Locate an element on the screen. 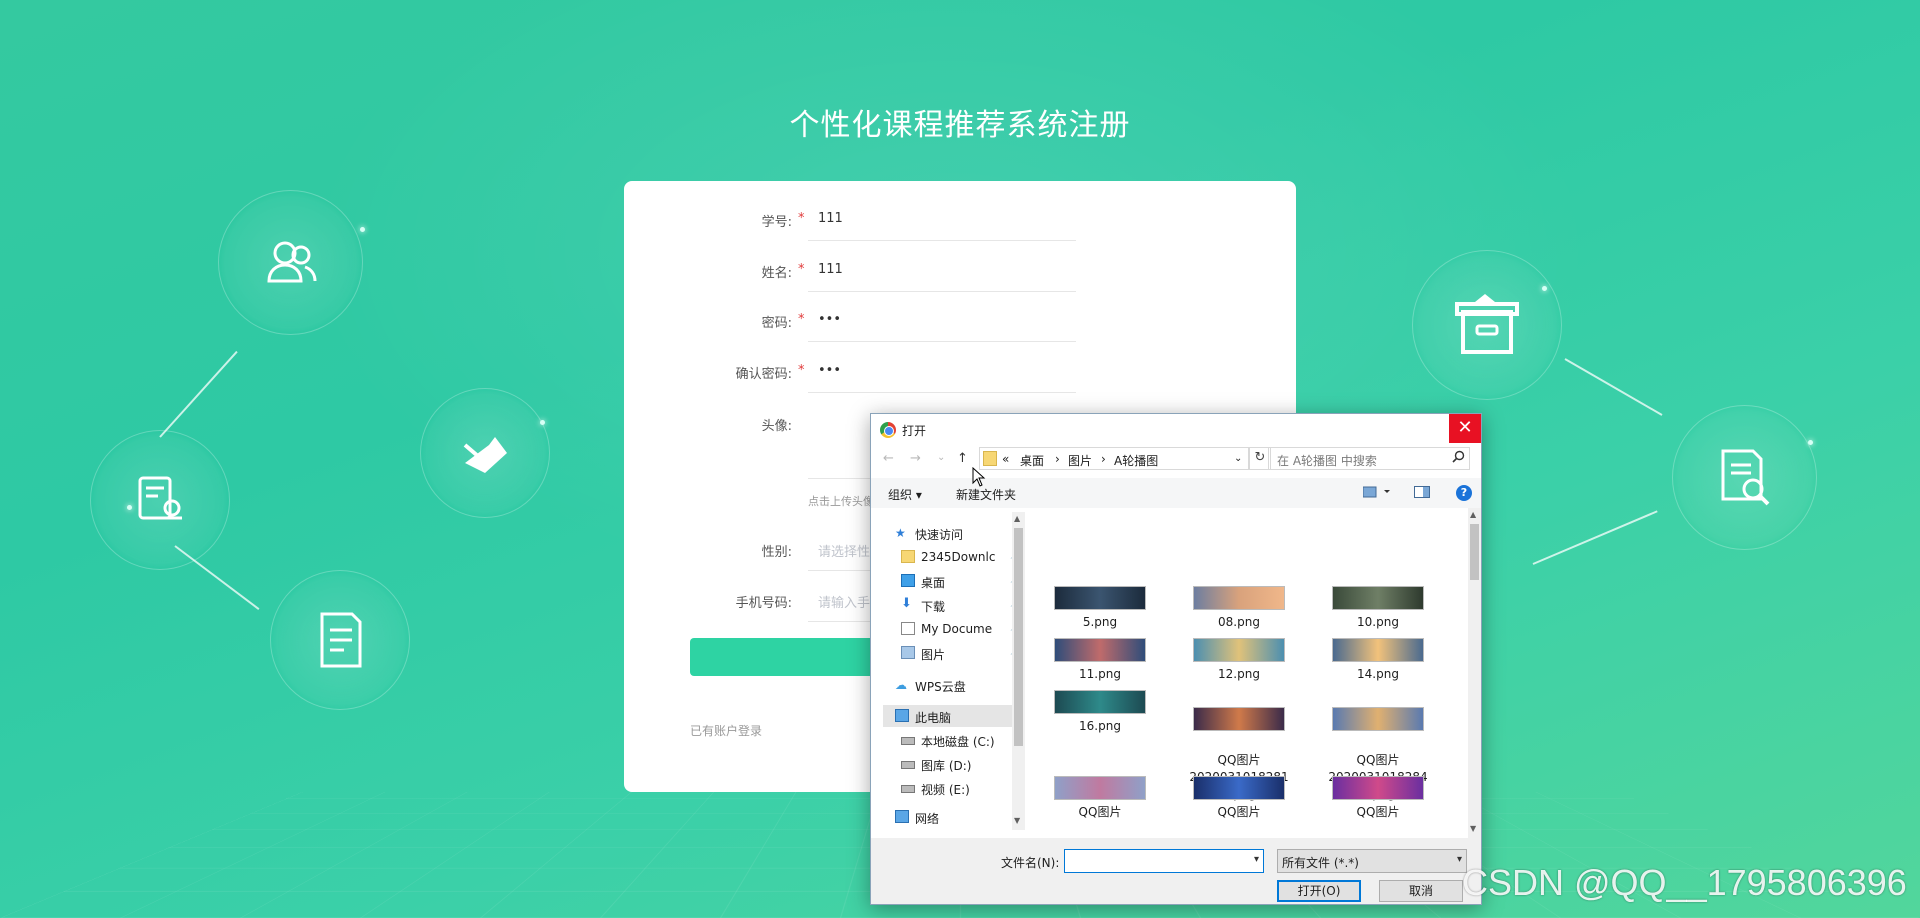 This screenshot has width=1920, height=918. nav-label: 此电脑 is located at coordinates (933, 718).